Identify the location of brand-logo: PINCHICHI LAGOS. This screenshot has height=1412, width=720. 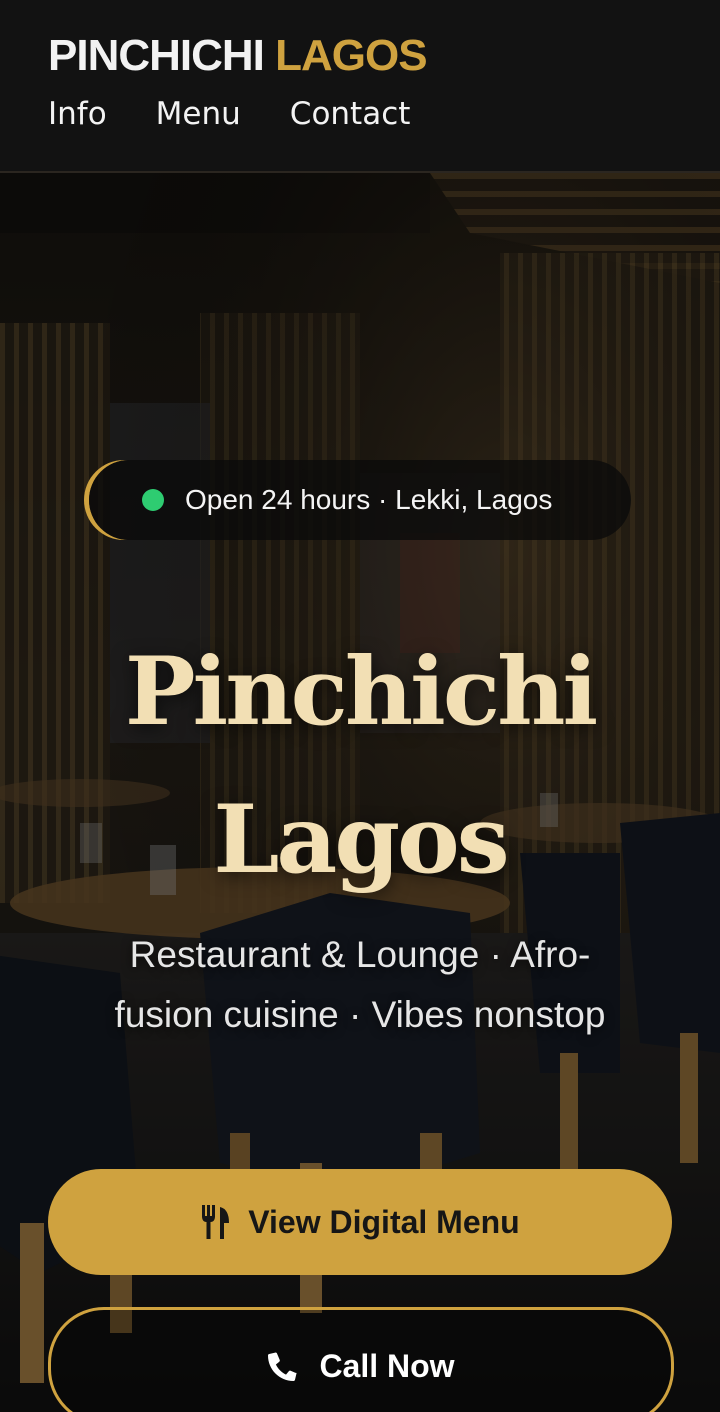
(238, 56).